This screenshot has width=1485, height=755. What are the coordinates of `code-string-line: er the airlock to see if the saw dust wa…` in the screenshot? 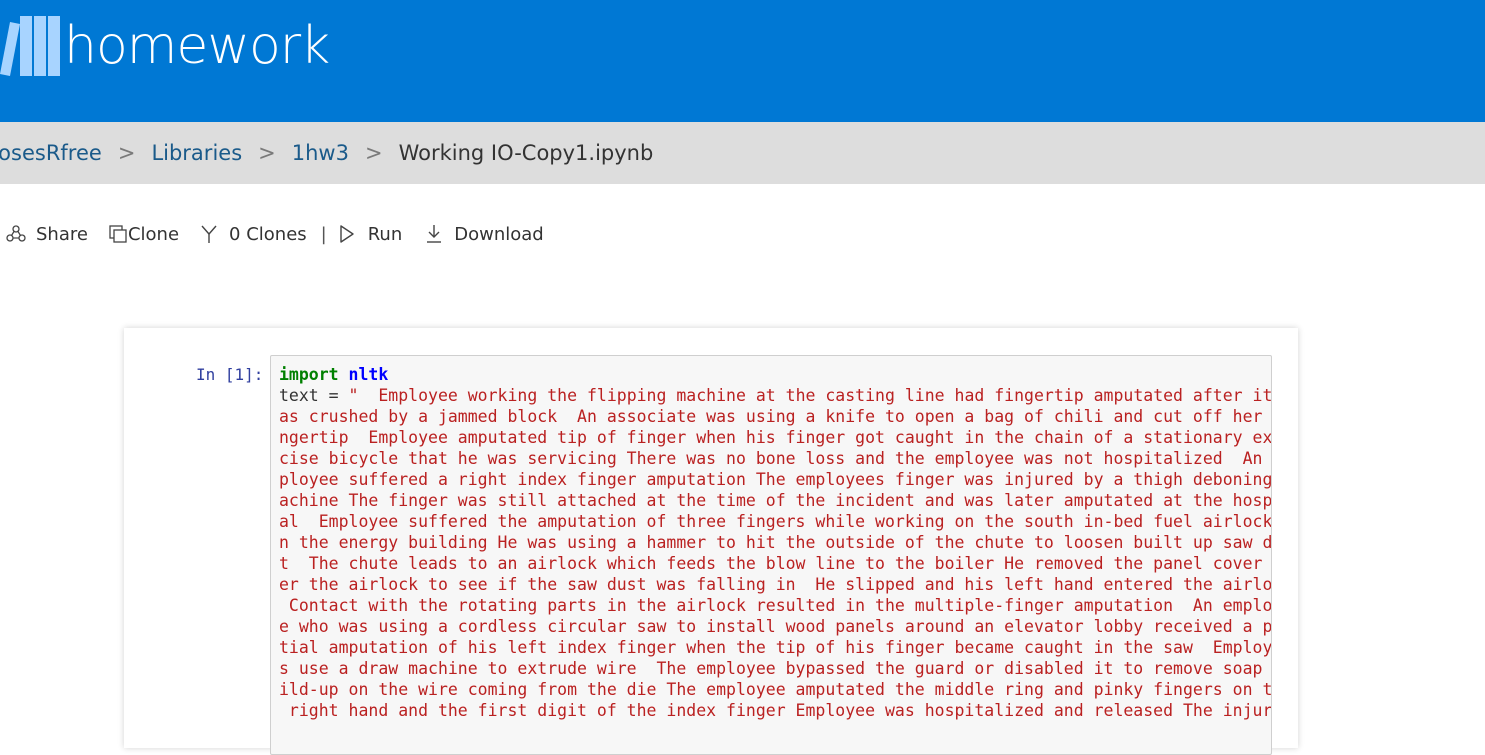 It's located at (775, 584).